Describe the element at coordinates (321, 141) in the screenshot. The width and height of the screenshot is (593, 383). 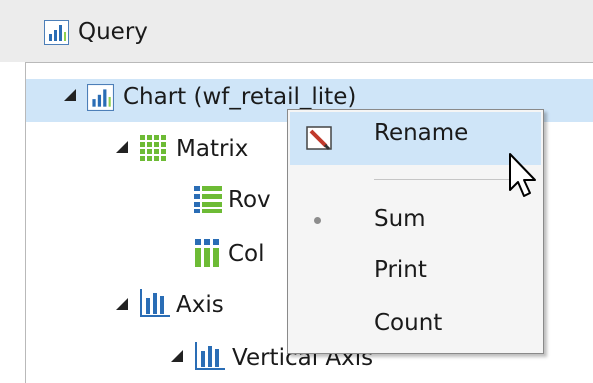
I see `rename-icon` at that location.